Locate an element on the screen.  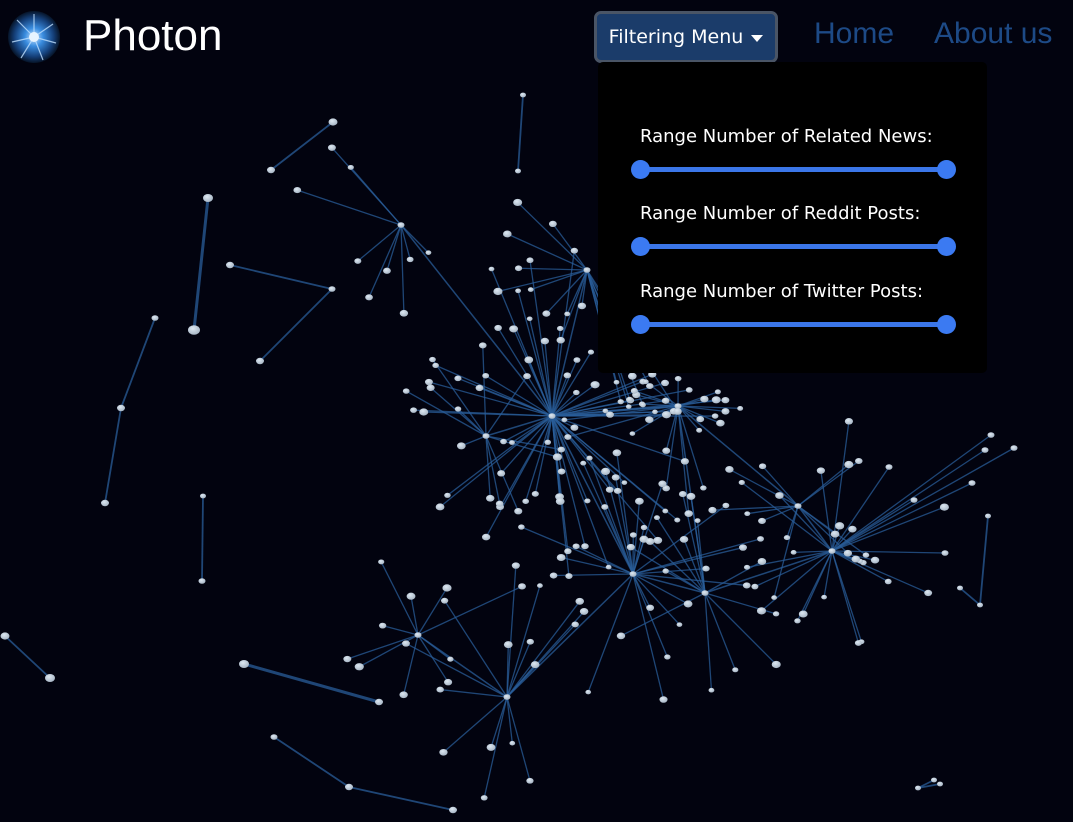
range-slider-reddit-posts is located at coordinates (793, 246).